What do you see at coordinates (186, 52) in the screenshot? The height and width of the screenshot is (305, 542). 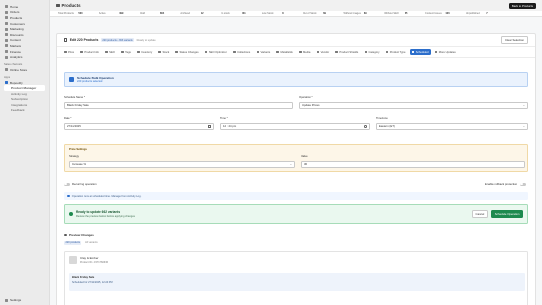 I see `tab-status-changes: Status Changes` at bounding box center [186, 52].